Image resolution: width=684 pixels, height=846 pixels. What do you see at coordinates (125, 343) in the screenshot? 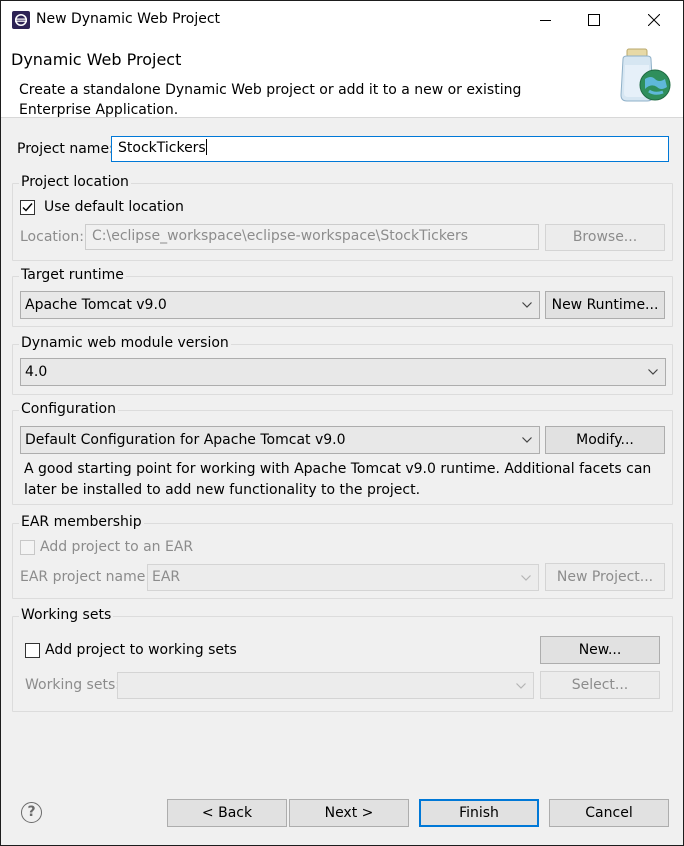
I see `module-version-title: Dynamic web module version` at bounding box center [125, 343].